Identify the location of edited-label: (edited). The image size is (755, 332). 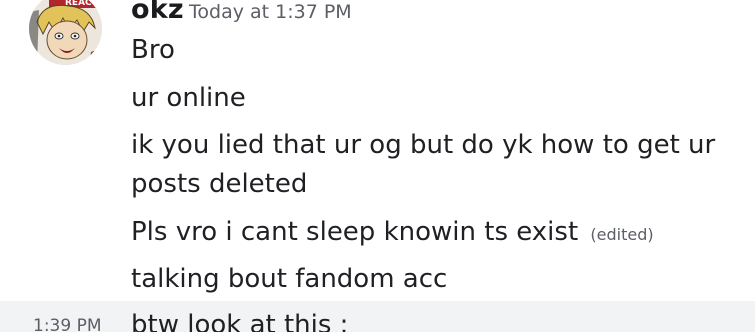
(622, 234).